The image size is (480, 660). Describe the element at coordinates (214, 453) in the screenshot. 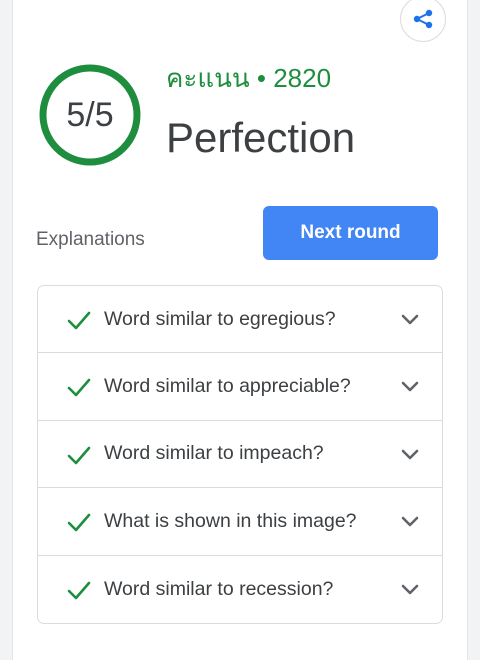

I see `question-text: Word similar to impeach?` at that location.